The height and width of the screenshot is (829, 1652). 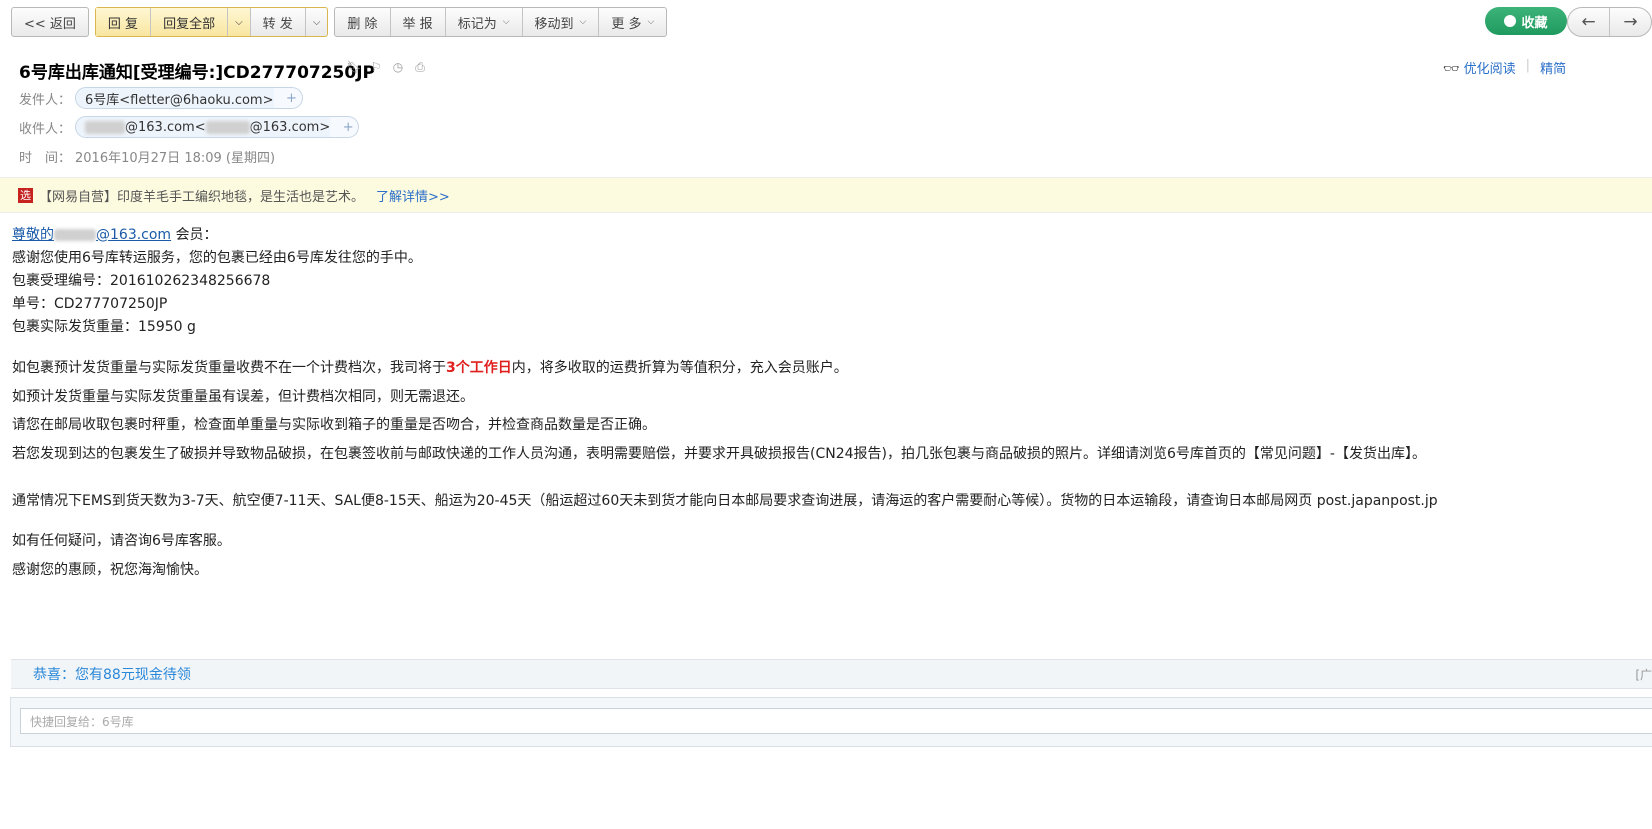 I want to click on recipient-chip: @163.com< @163.com>, so click(x=208, y=127).